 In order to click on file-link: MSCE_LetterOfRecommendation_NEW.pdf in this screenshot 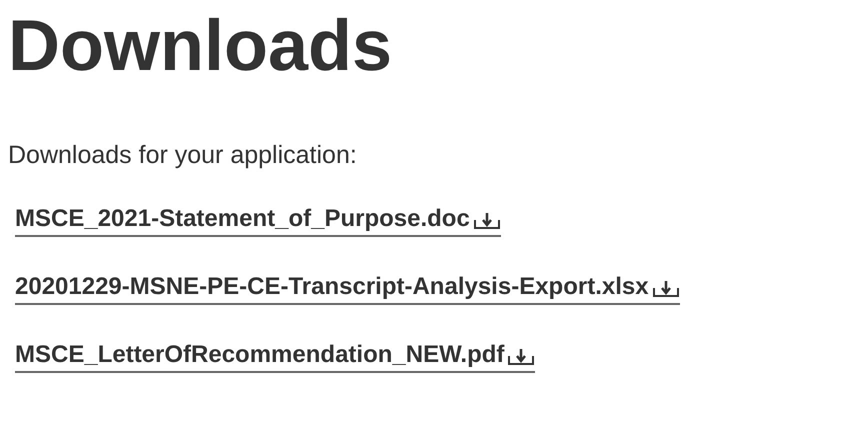, I will do `click(275, 357)`.